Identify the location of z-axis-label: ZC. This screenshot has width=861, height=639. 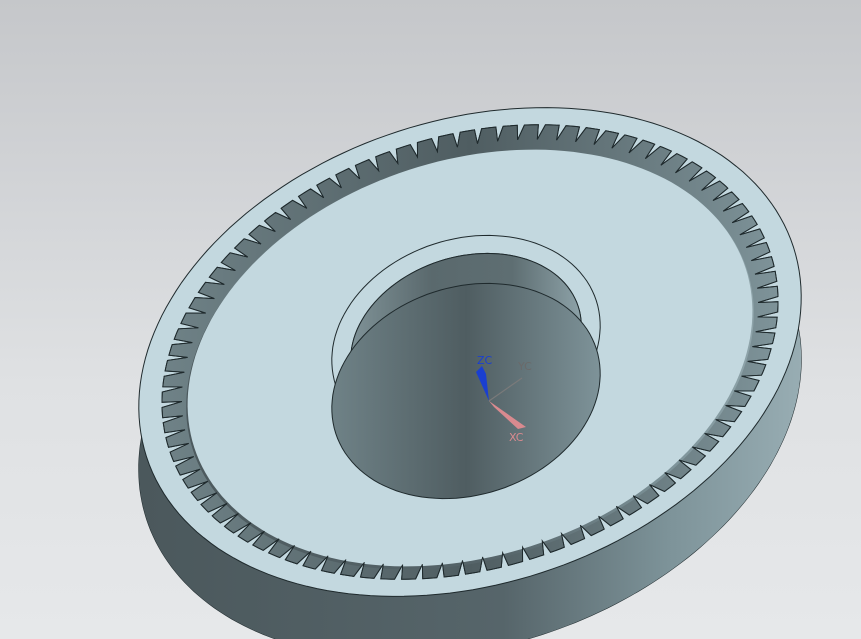
(485, 360).